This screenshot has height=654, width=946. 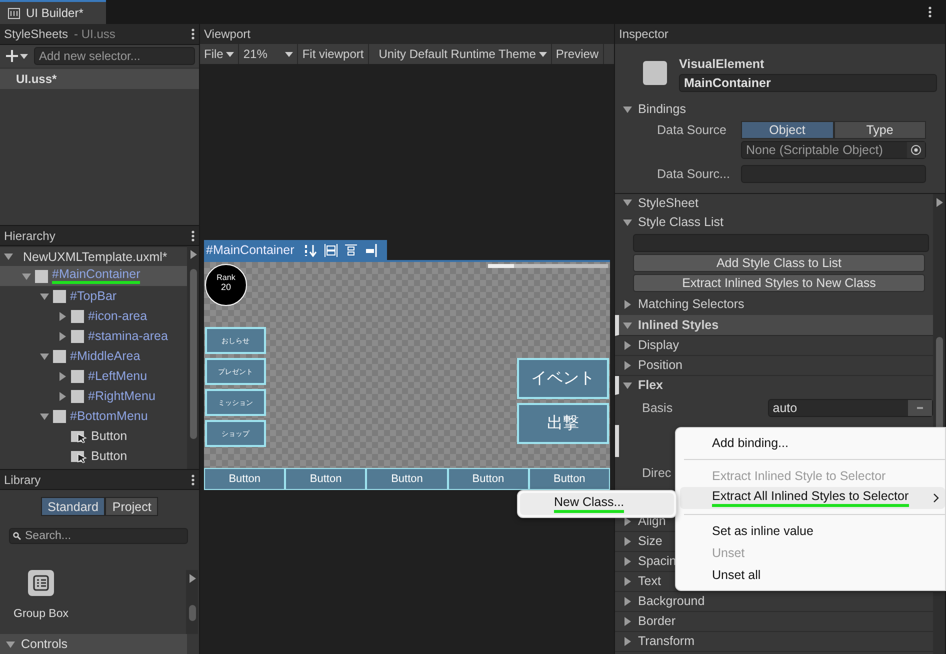 I want to click on hierarchy-item-label: #BottomMenu, so click(x=109, y=416).